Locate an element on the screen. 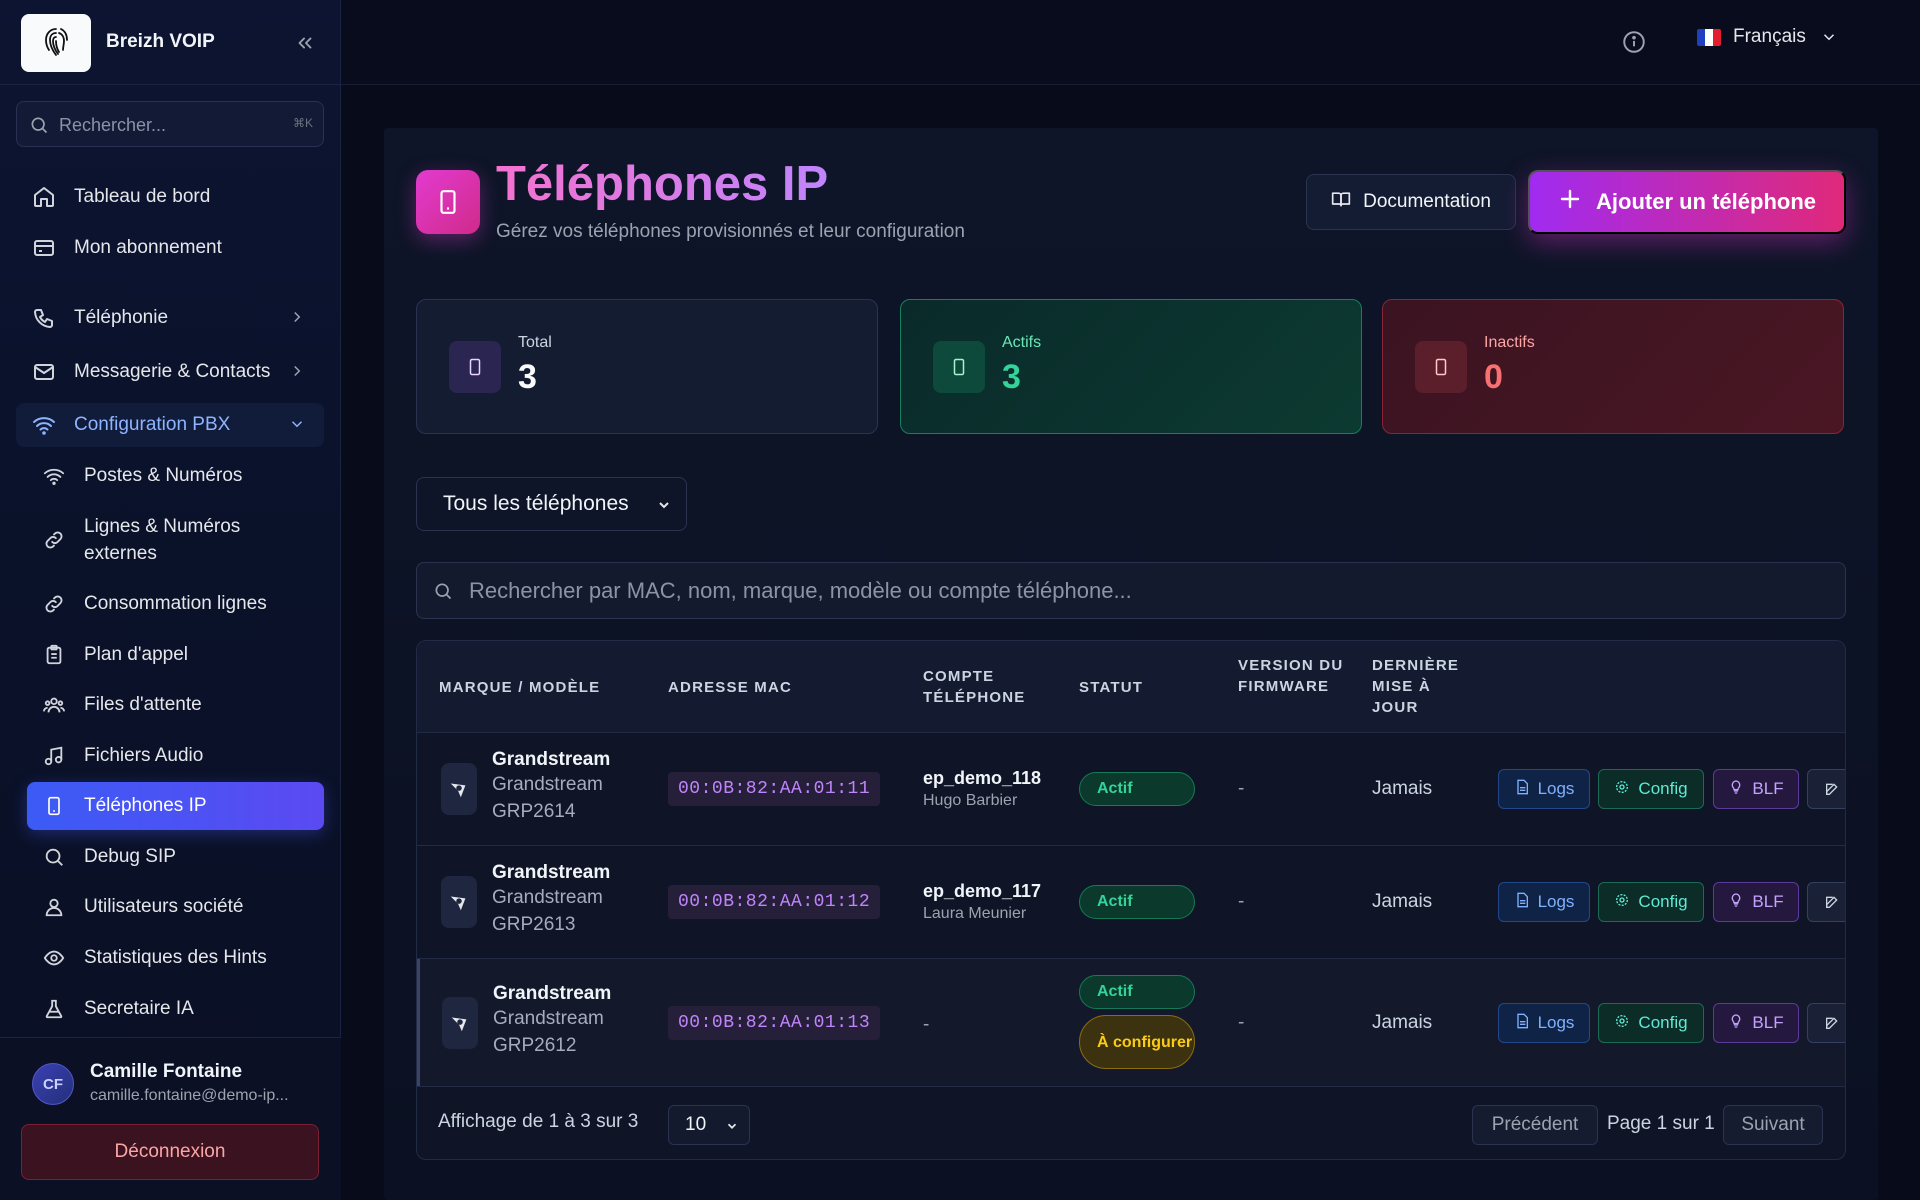 This screenshot has height=1200, width=1920. sidebar-item-dashboard: Tableau de bord is located at coordinates (170, 197).